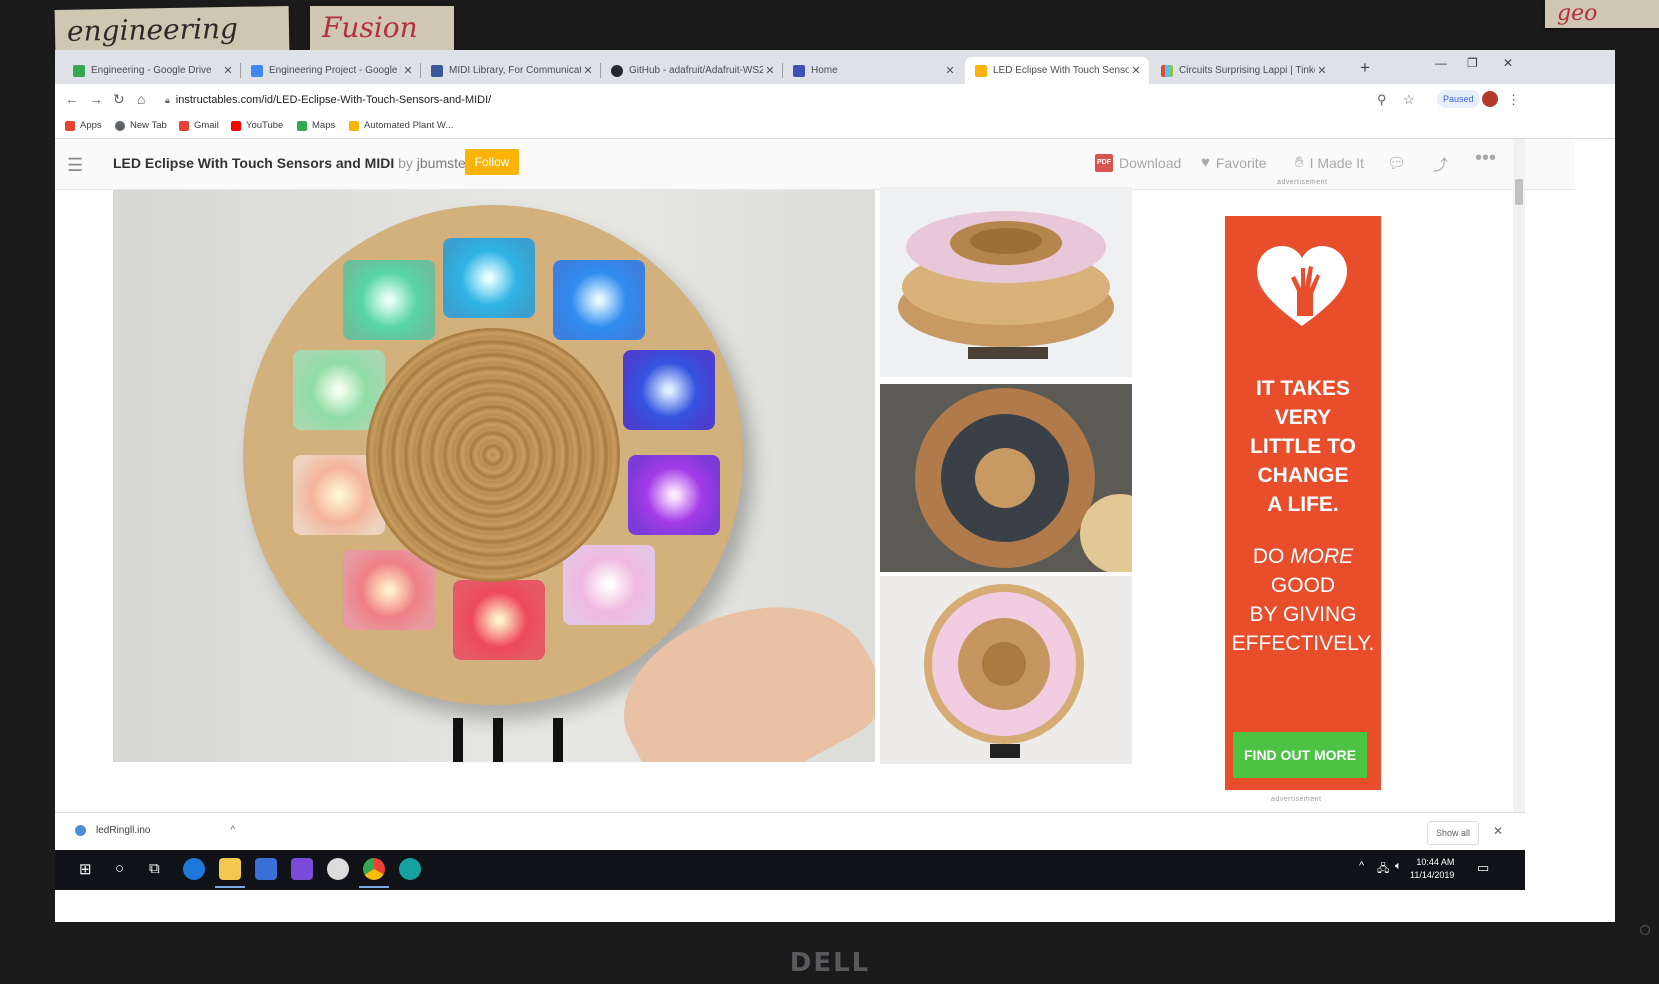 This screenshot has width=1659, height=984. I want to click on profile-status-badge: Paused, so click(1458, 99).